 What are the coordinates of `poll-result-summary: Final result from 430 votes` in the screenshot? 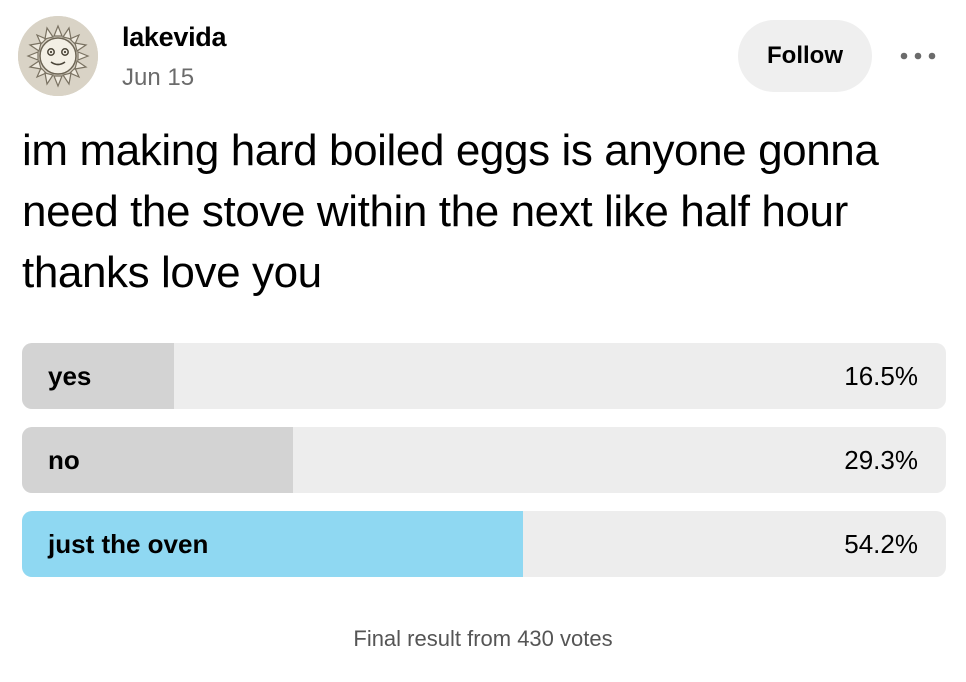 It's located at (483, 638).